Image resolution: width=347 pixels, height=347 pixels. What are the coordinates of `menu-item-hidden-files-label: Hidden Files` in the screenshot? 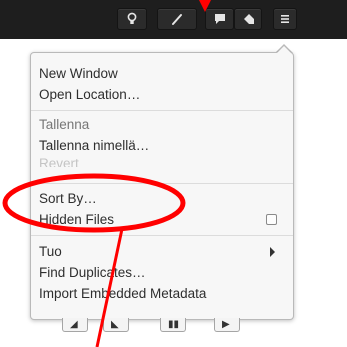 It's located at (77, 219).